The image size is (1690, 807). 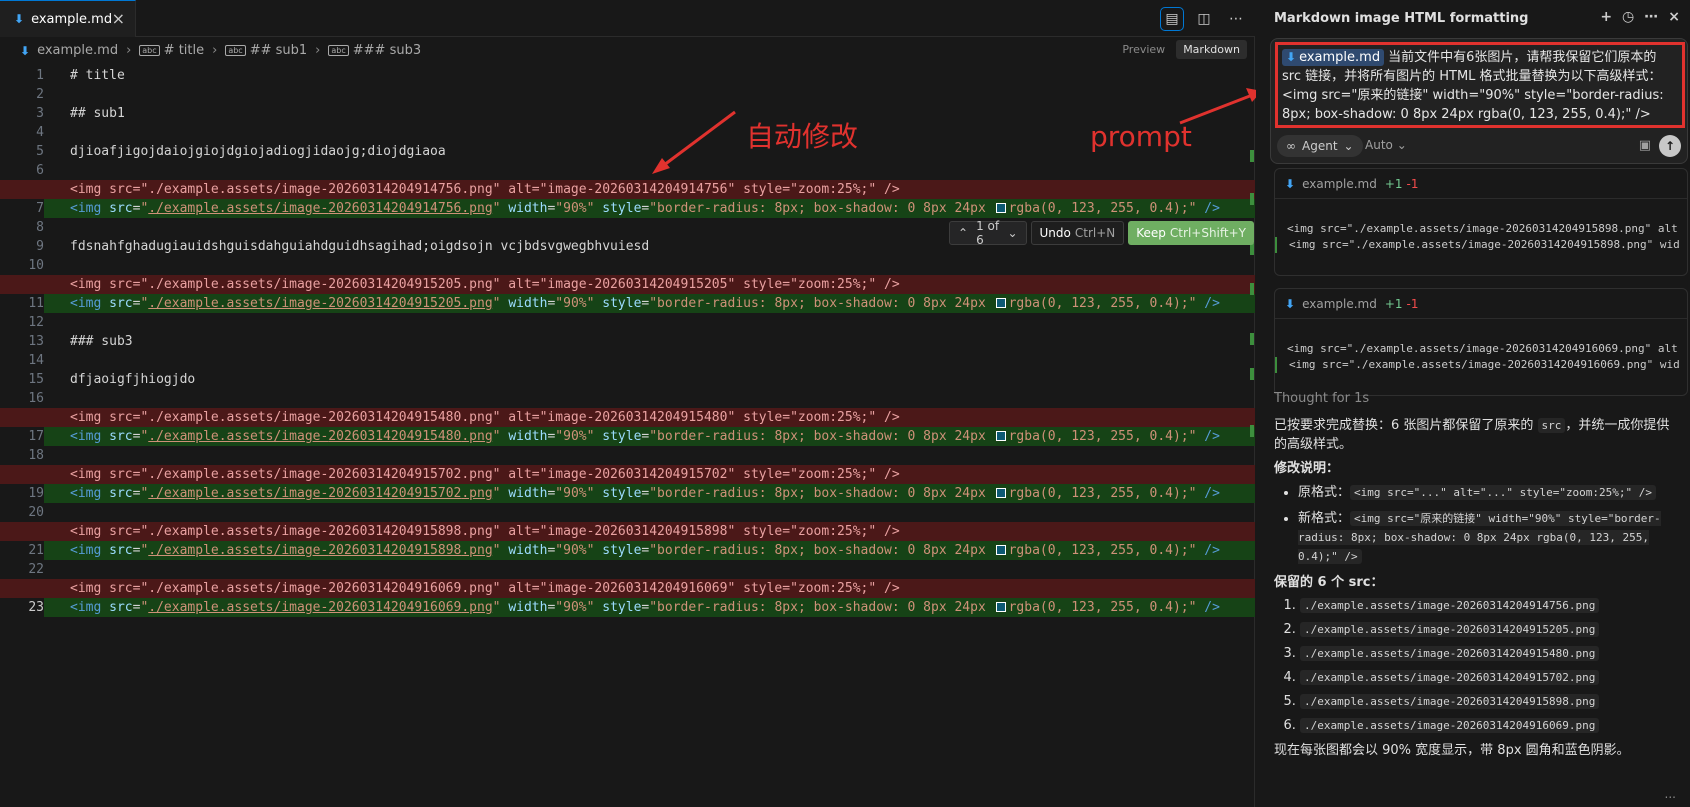 What do you see at coordinates (387, 50) in the screenshot?
I see `breadcrumb-sub3: ### sub3` at bounding box center [387, 50].